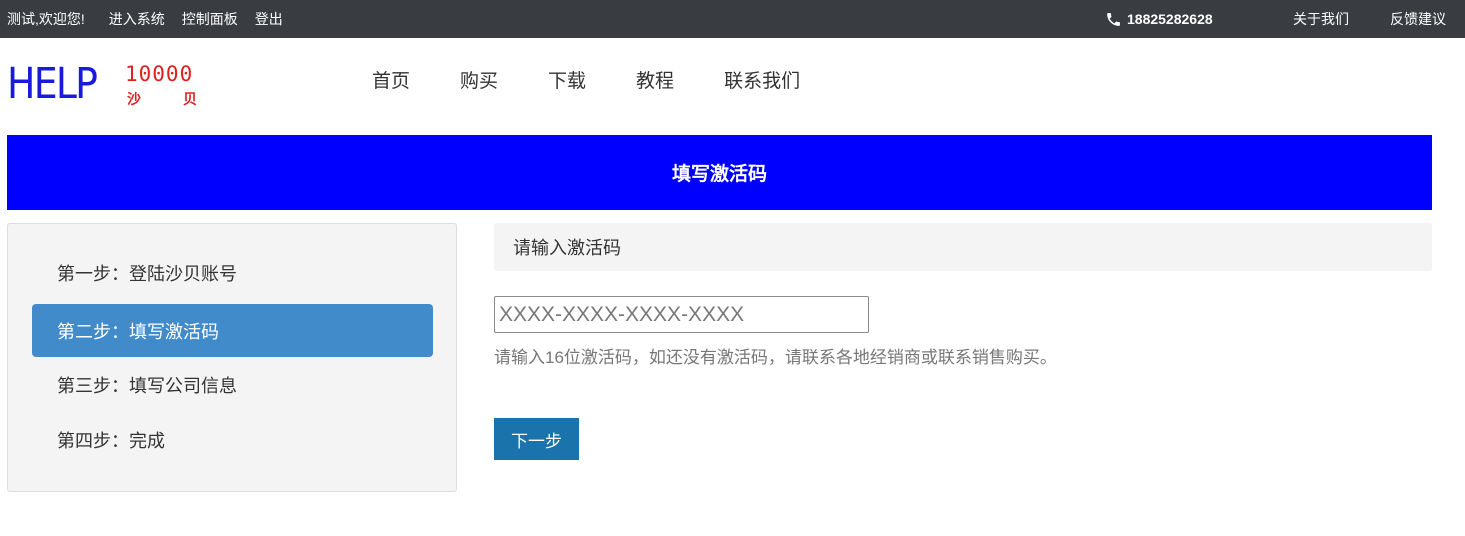 The image size is (1465, 536). What do you see at coordinates (52, 84) in the screenshot?
I see `logo-help-text: HELP` at bounding box center [52, 84].